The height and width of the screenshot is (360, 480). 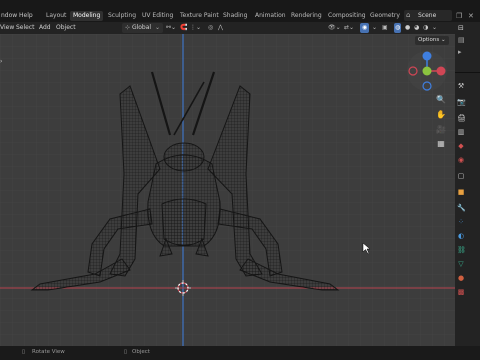 I want to click on orientation-label: Global, so click(x=141, y=27).